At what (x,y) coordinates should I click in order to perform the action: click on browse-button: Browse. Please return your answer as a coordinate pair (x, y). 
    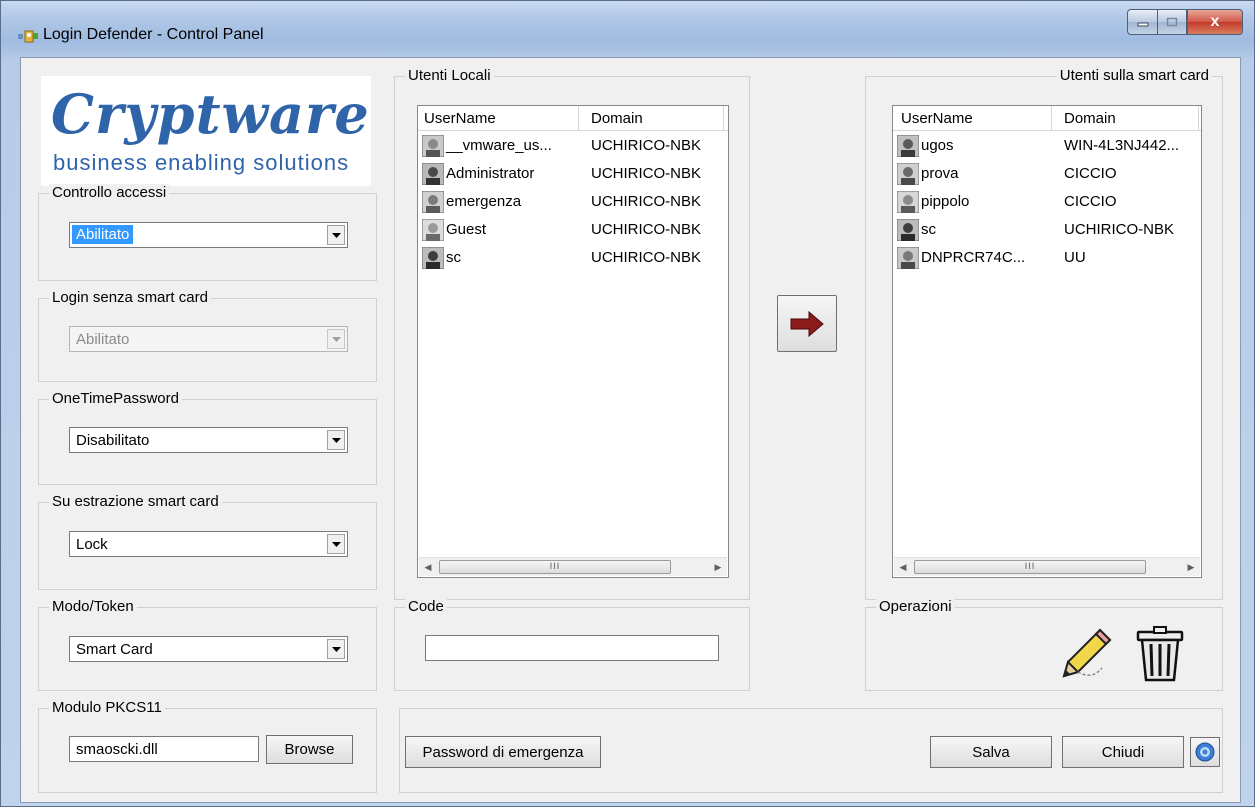
    Looking at the image, I should click on (309, 749).